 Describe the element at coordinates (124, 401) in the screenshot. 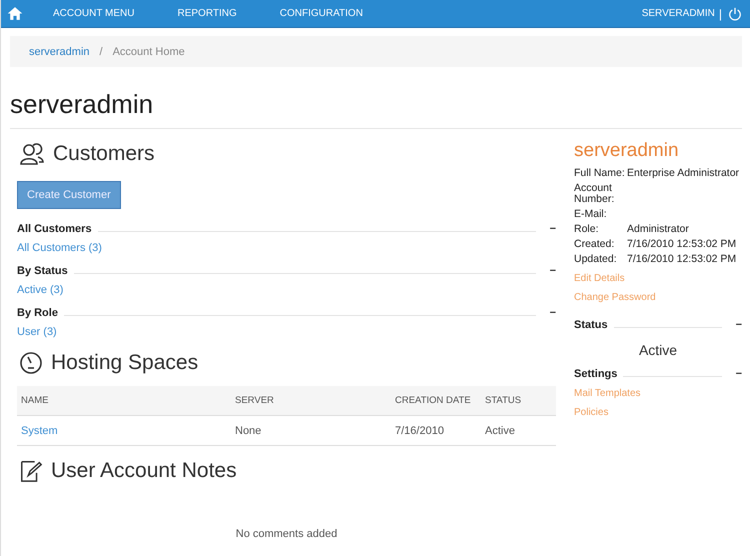

I see `column-header: NAME` at that location.